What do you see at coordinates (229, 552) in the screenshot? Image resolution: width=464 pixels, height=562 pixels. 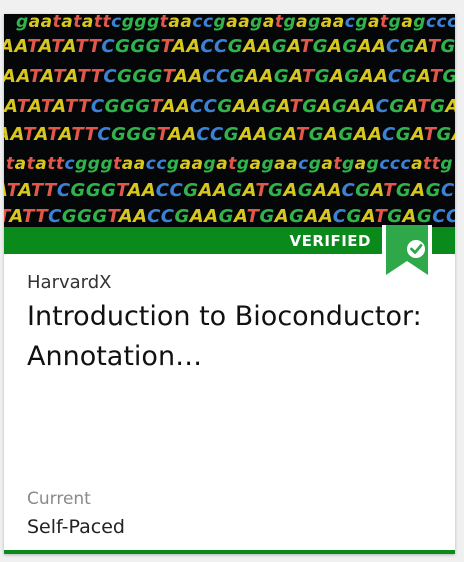 I see `bottom-accent-bar` at bounding box center [229, 552].